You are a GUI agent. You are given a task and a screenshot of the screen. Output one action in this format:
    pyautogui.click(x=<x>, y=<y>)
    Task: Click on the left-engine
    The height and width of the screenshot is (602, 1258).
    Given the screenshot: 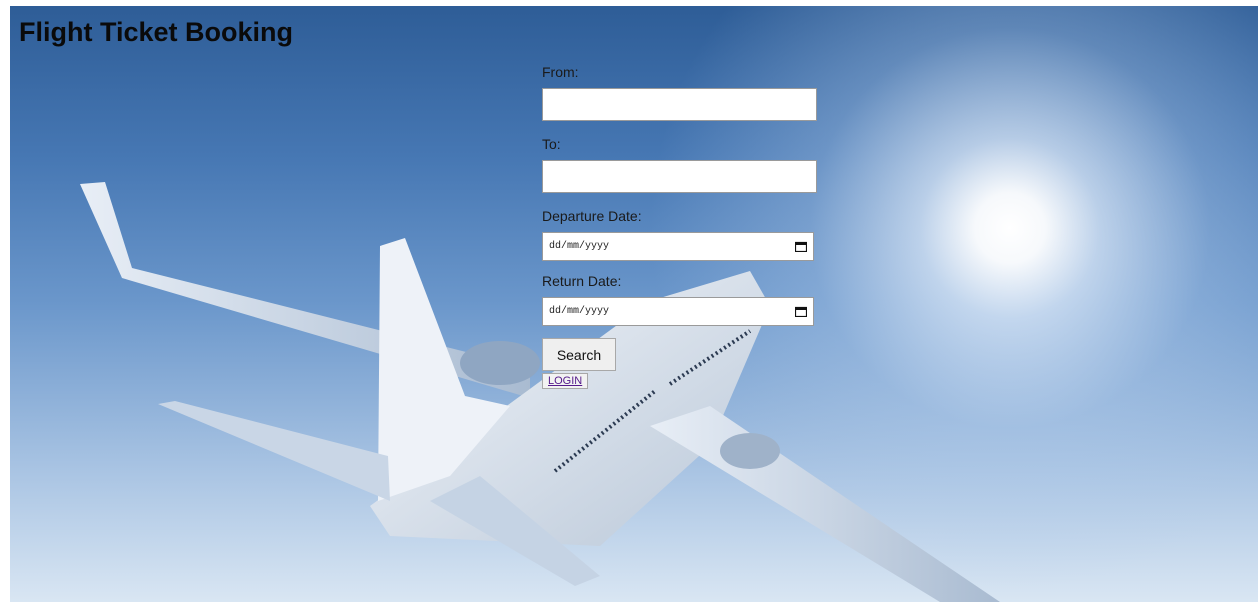 What is the action you would take?
    pyautogui.click(x=500, y=363)
    